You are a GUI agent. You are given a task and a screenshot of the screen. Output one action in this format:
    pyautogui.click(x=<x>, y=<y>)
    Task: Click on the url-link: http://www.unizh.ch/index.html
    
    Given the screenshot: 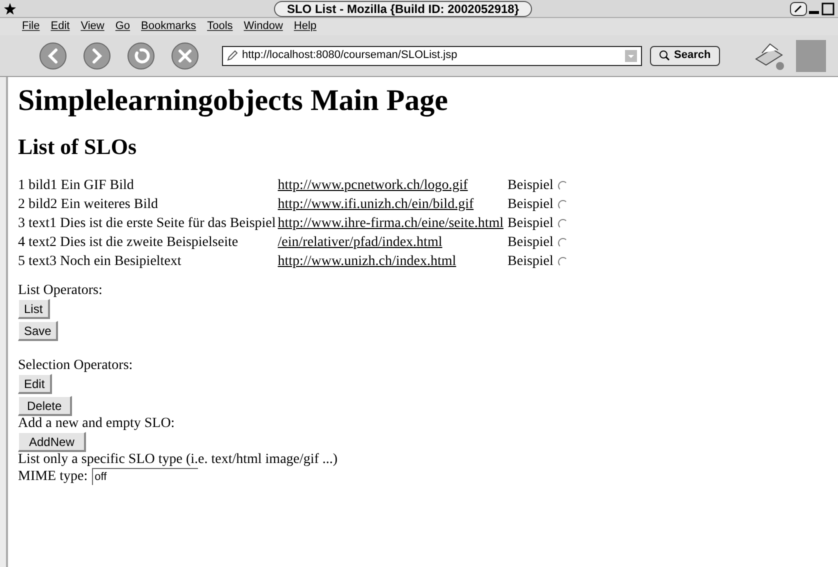 What is the action you would take?
    pyautogui.click(x=391, y=261)
    